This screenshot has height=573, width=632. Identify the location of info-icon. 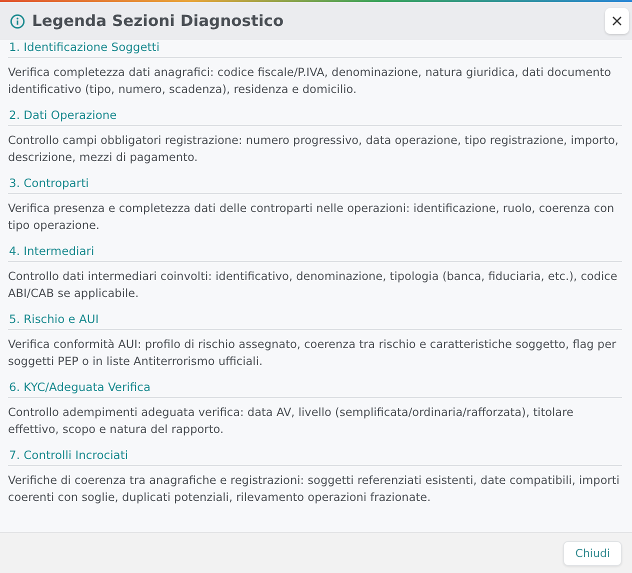
(17, 21).